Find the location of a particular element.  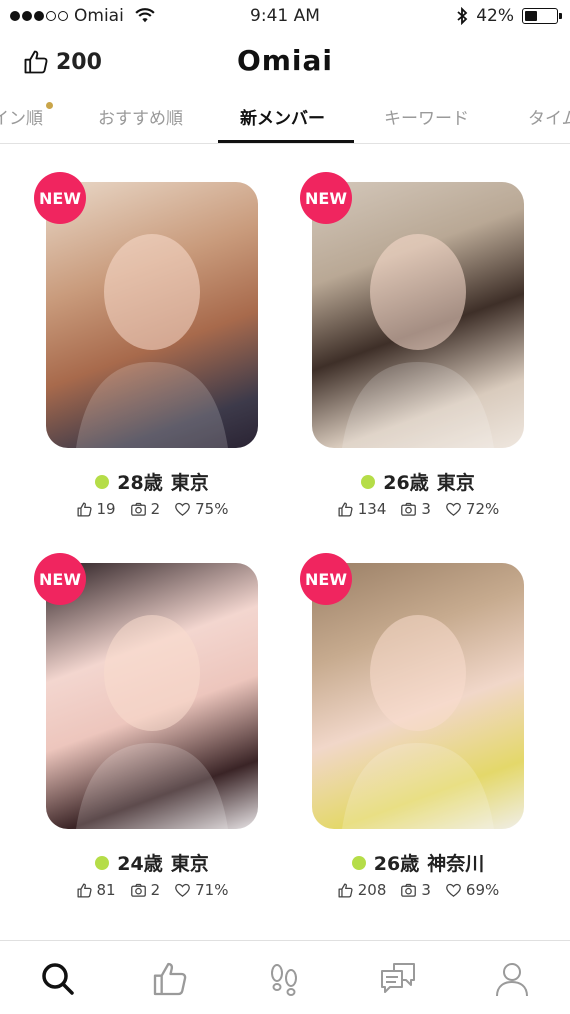

header: 200 Omiai is located at coordinates (285, 62).